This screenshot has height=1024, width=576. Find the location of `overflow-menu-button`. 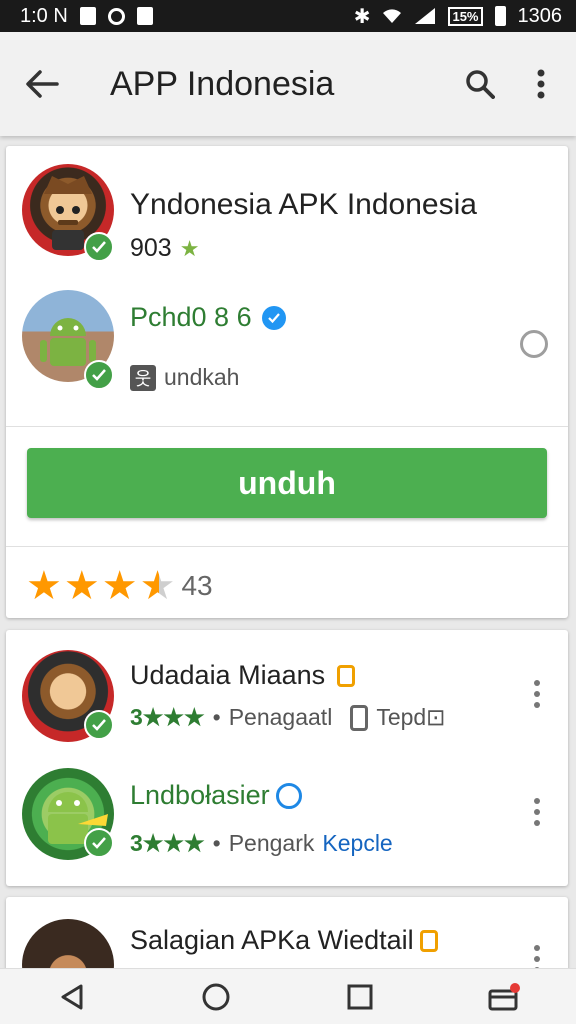

overflow-menu-button is located at coordinates (541, 84).